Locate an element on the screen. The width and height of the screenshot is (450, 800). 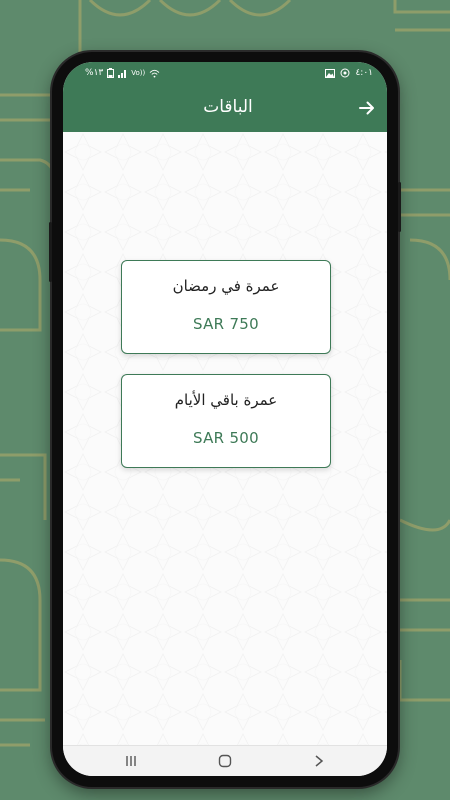
status-left: %١٣ Vo)) is located at coordinates (122, 73).